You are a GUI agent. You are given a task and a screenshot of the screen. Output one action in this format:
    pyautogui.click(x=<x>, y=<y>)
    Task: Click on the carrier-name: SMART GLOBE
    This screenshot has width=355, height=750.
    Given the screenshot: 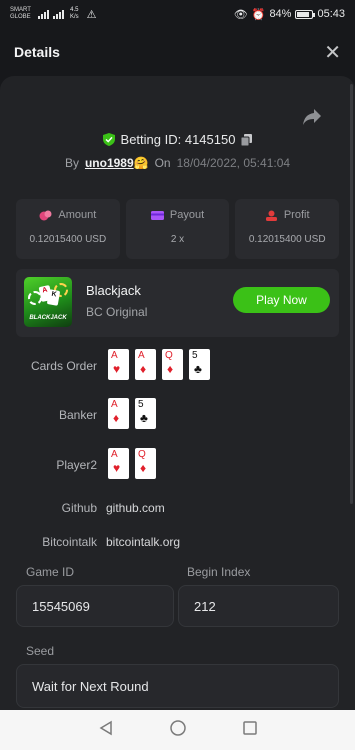 What is the action you would take?
    pyautogui.click(x=20, y=13)
    